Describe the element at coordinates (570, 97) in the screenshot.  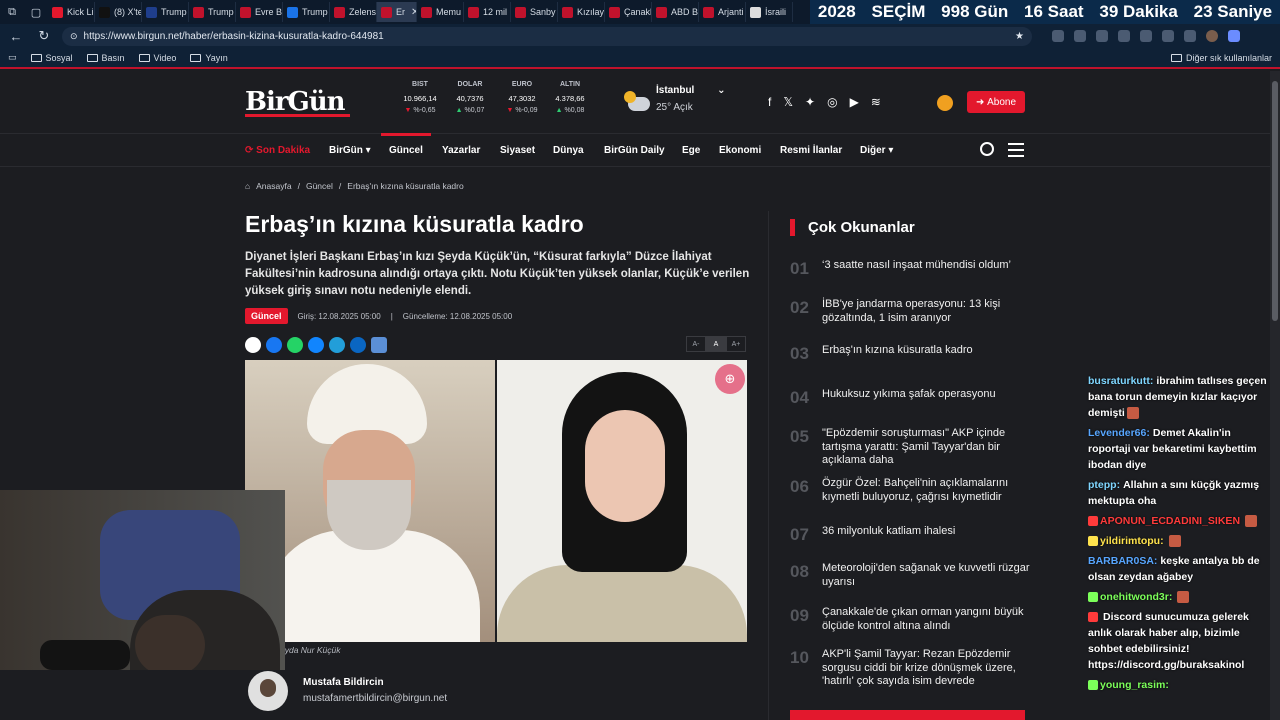
I see `market-ticker-altin: ALTIN 4.378,66 ▲ %0,08` at that location.